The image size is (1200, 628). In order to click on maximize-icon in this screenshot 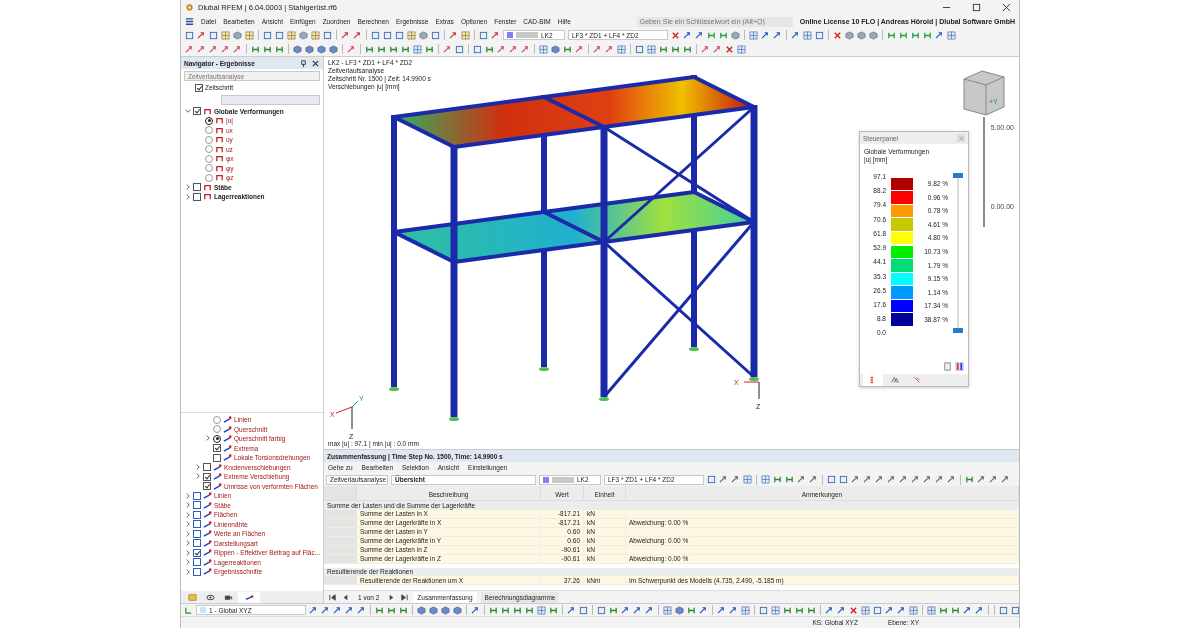, I will do `click(976, 7)`.